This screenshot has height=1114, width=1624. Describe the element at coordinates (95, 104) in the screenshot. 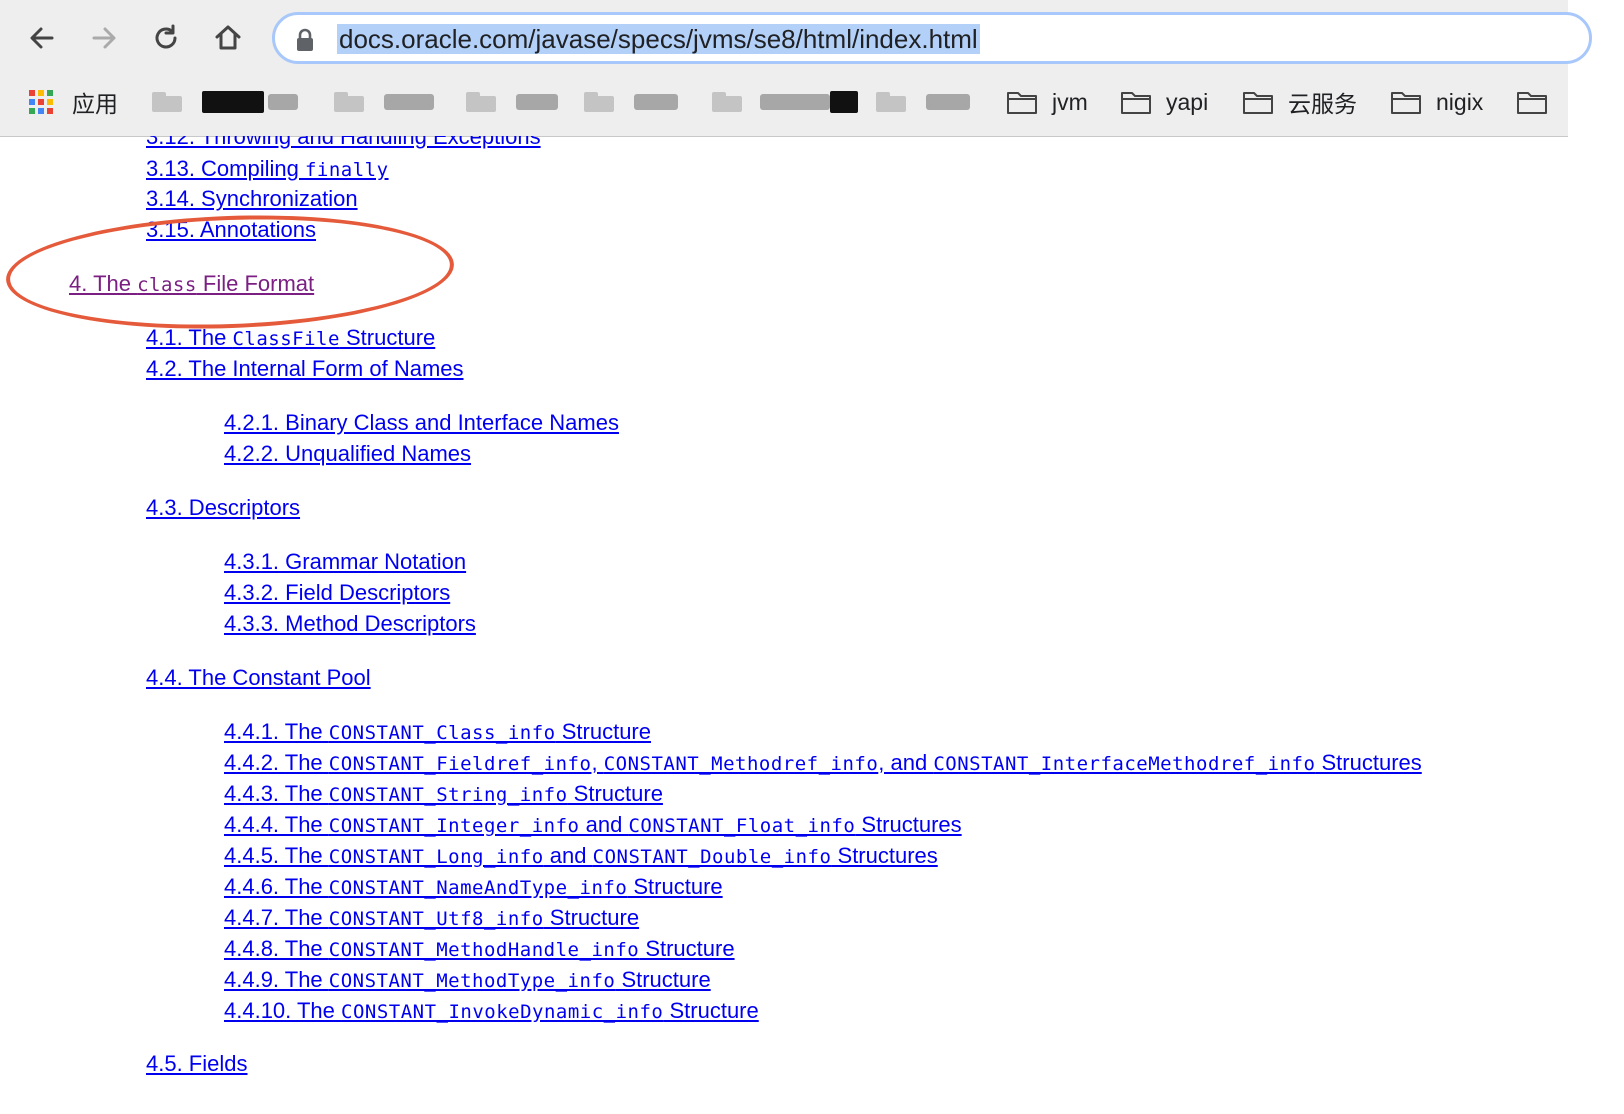

I see `bookmark-apps-label: 应用` at that location.